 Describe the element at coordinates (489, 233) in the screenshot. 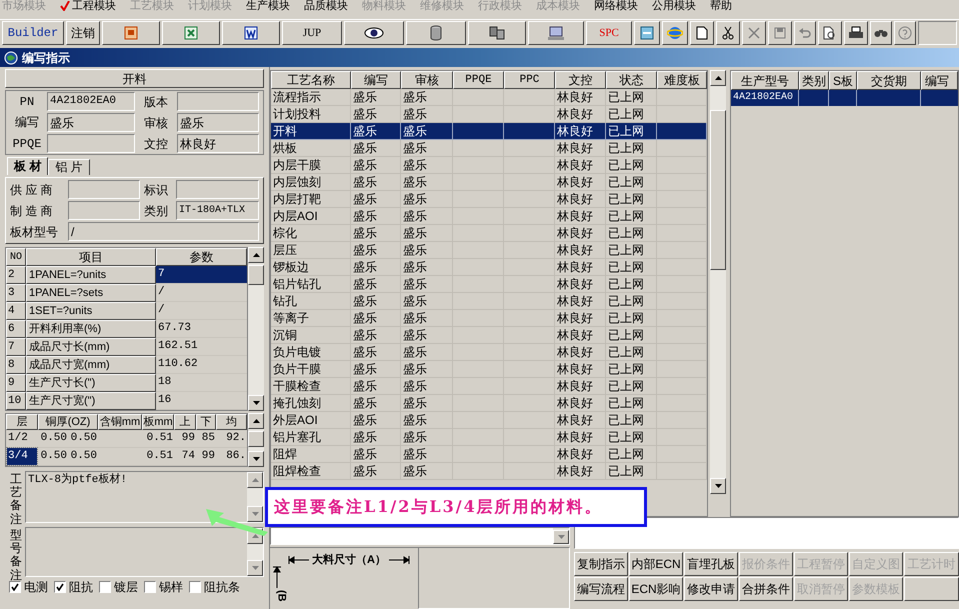

I see `table-row: 棕化 盛乐 盛乐 林良好 已上网` at that location.